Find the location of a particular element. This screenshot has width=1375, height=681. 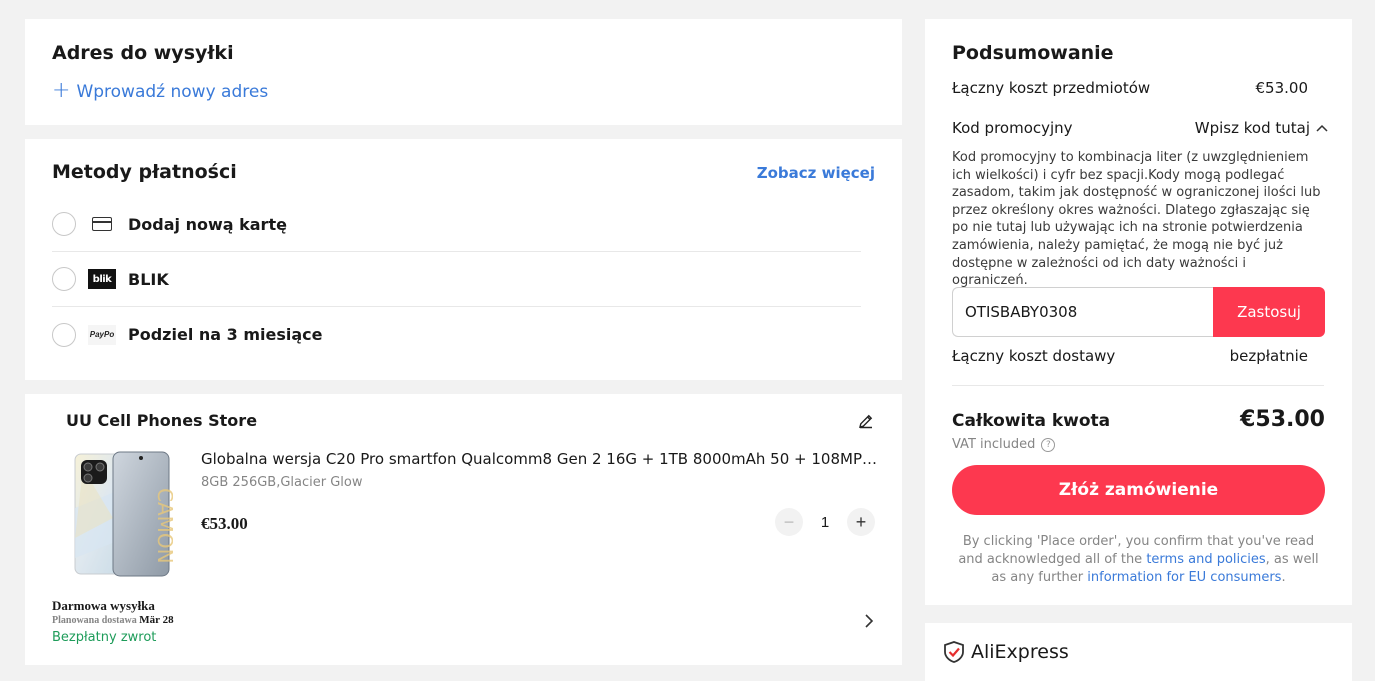

aliexpress-wordmark: AliExpress is located at coordinates (1020, 652).